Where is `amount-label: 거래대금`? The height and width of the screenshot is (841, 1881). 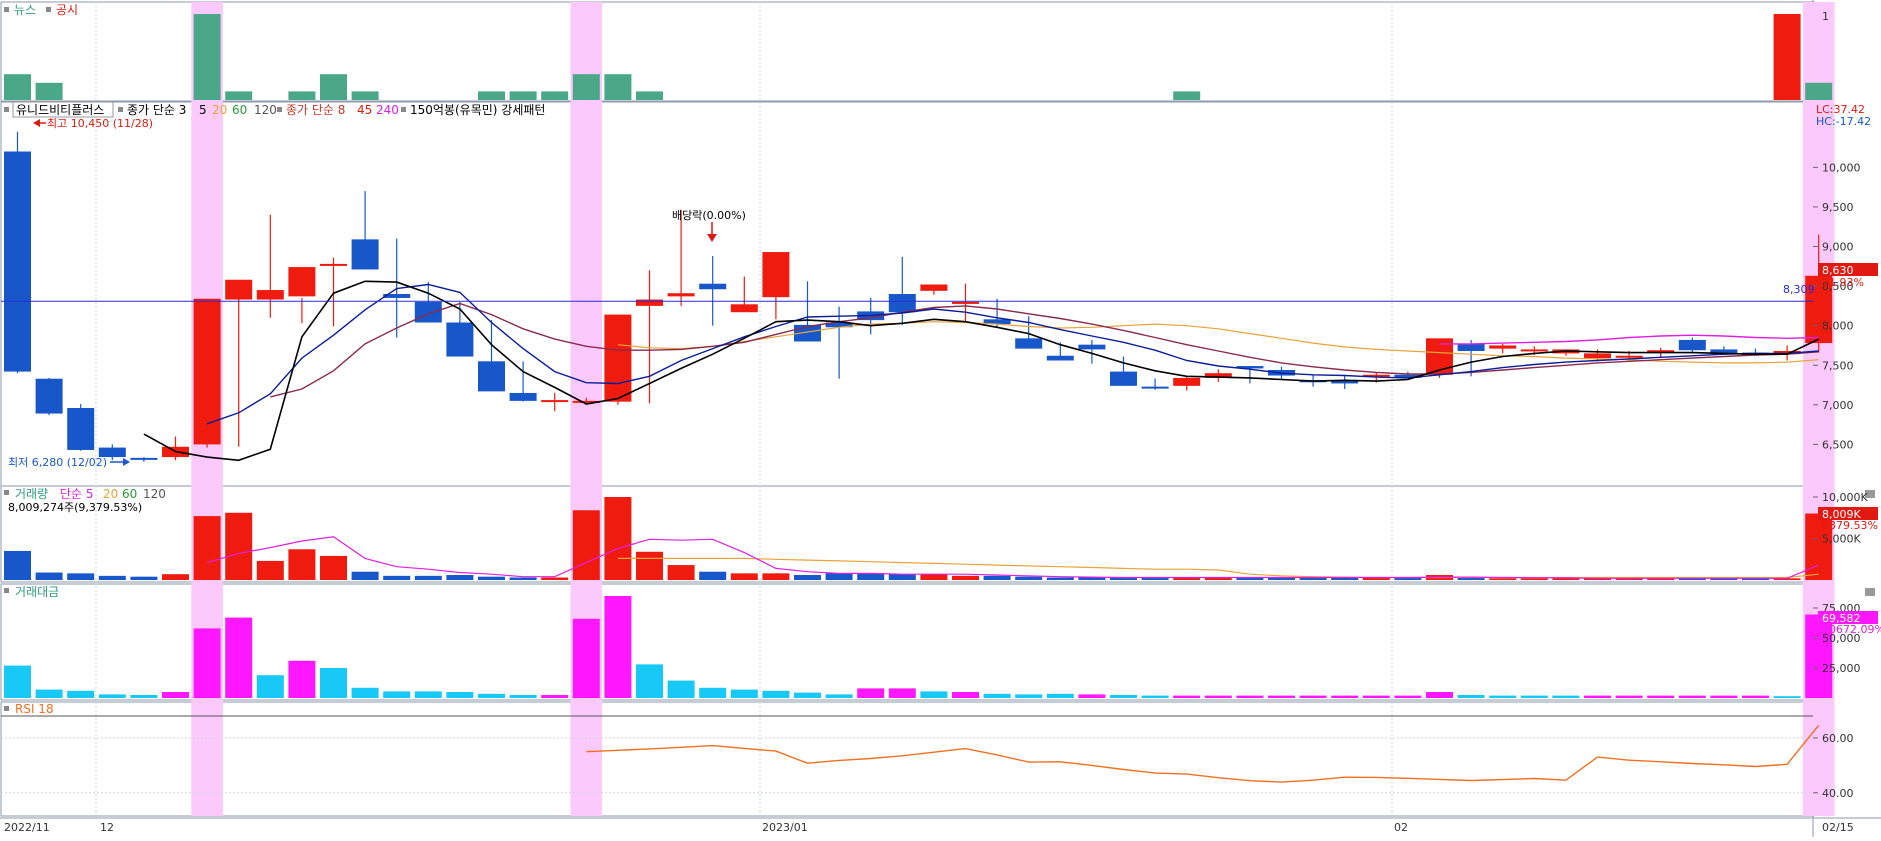 amount-label: 거래대금 is located at coordinates (37, 592).